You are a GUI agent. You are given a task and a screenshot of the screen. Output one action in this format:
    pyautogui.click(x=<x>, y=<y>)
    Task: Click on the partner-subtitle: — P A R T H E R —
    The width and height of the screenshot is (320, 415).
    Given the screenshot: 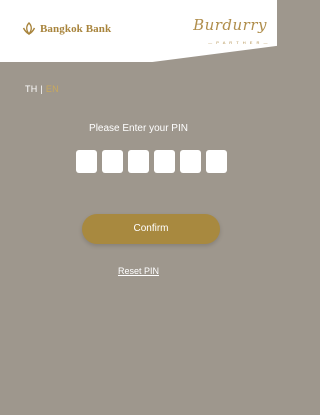 What is the action you would take?
    pyautogui.click(x=238, y=42)
    